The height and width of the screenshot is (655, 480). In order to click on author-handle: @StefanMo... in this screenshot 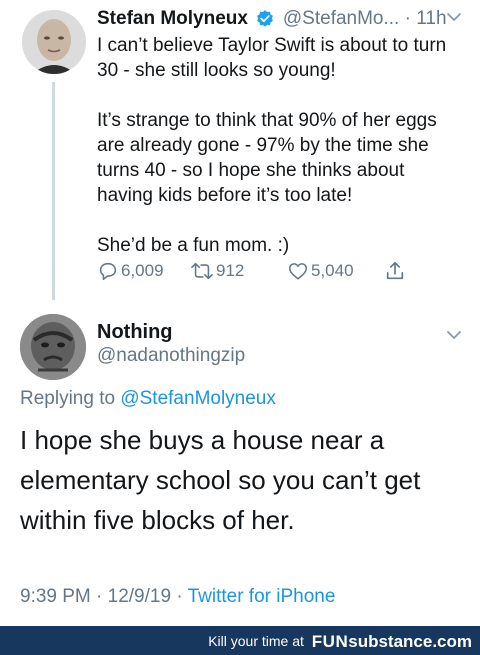, I will do `click(341, 18)`.